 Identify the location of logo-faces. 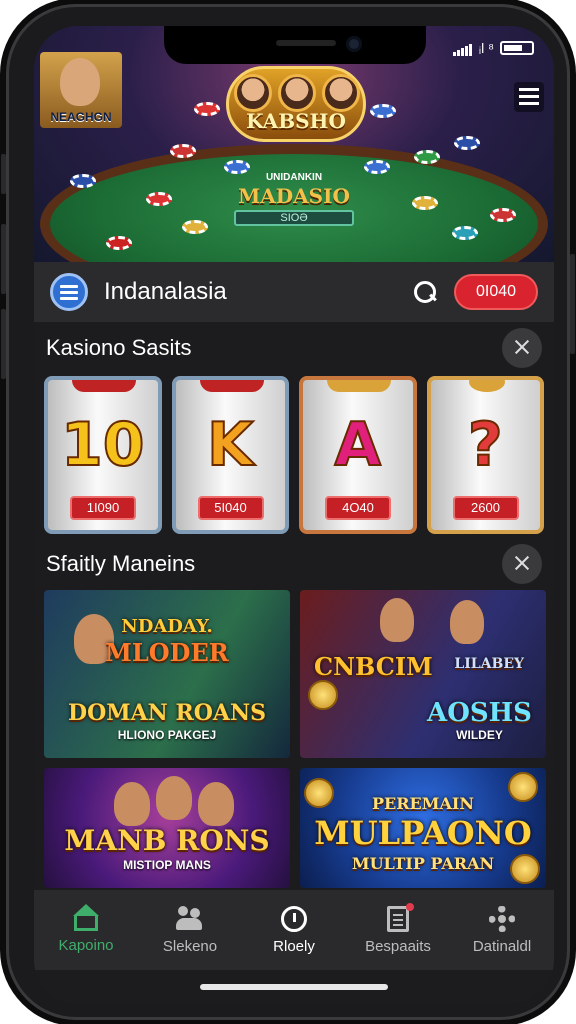
(297, 93).